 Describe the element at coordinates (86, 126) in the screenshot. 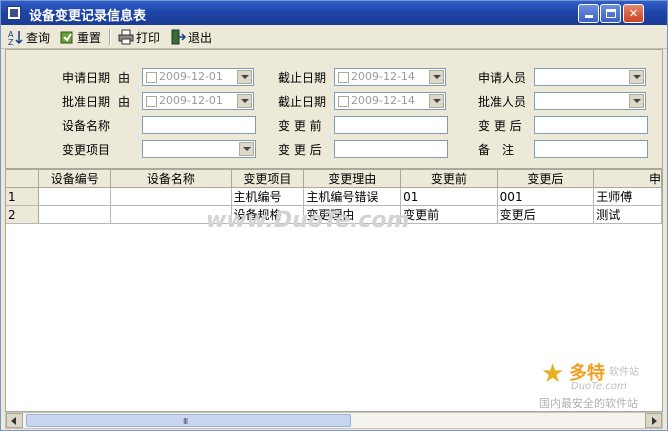

I see `device-name-label: 设备名称` at that location.